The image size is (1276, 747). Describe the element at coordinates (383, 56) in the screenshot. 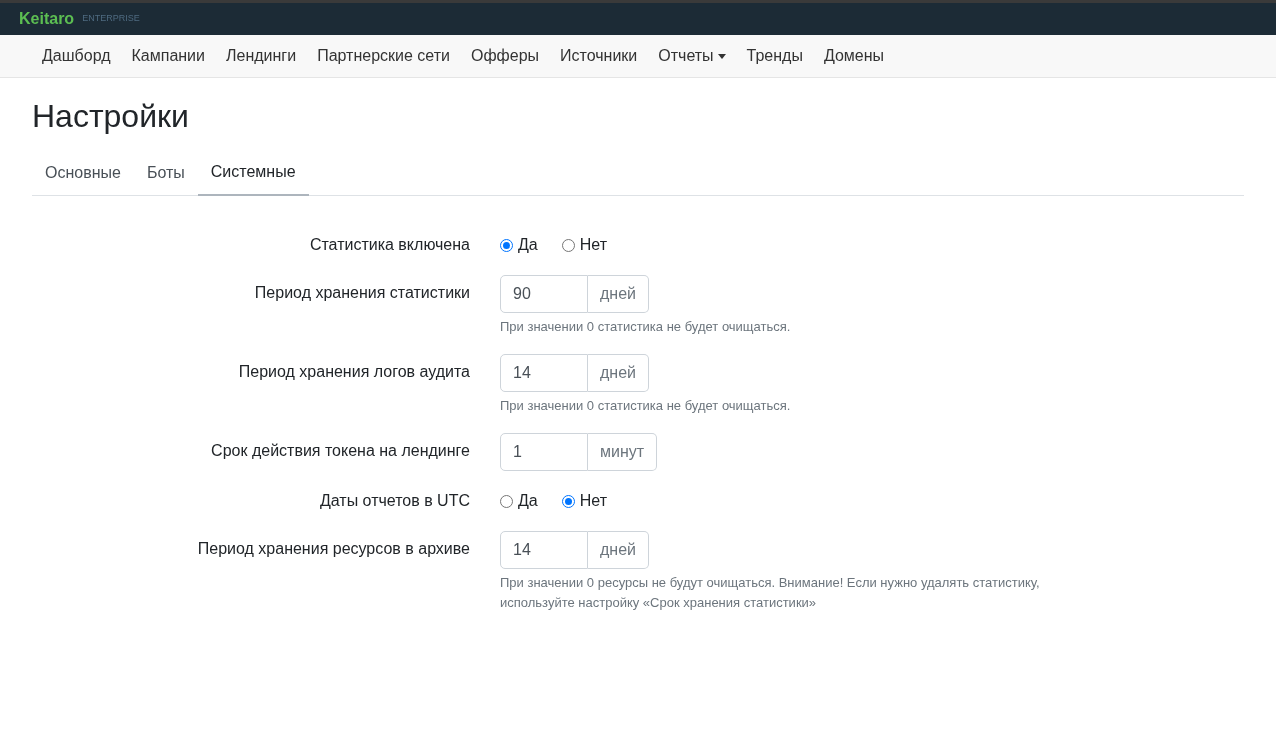

I see `nav-link: Партнерские сети` at that location.